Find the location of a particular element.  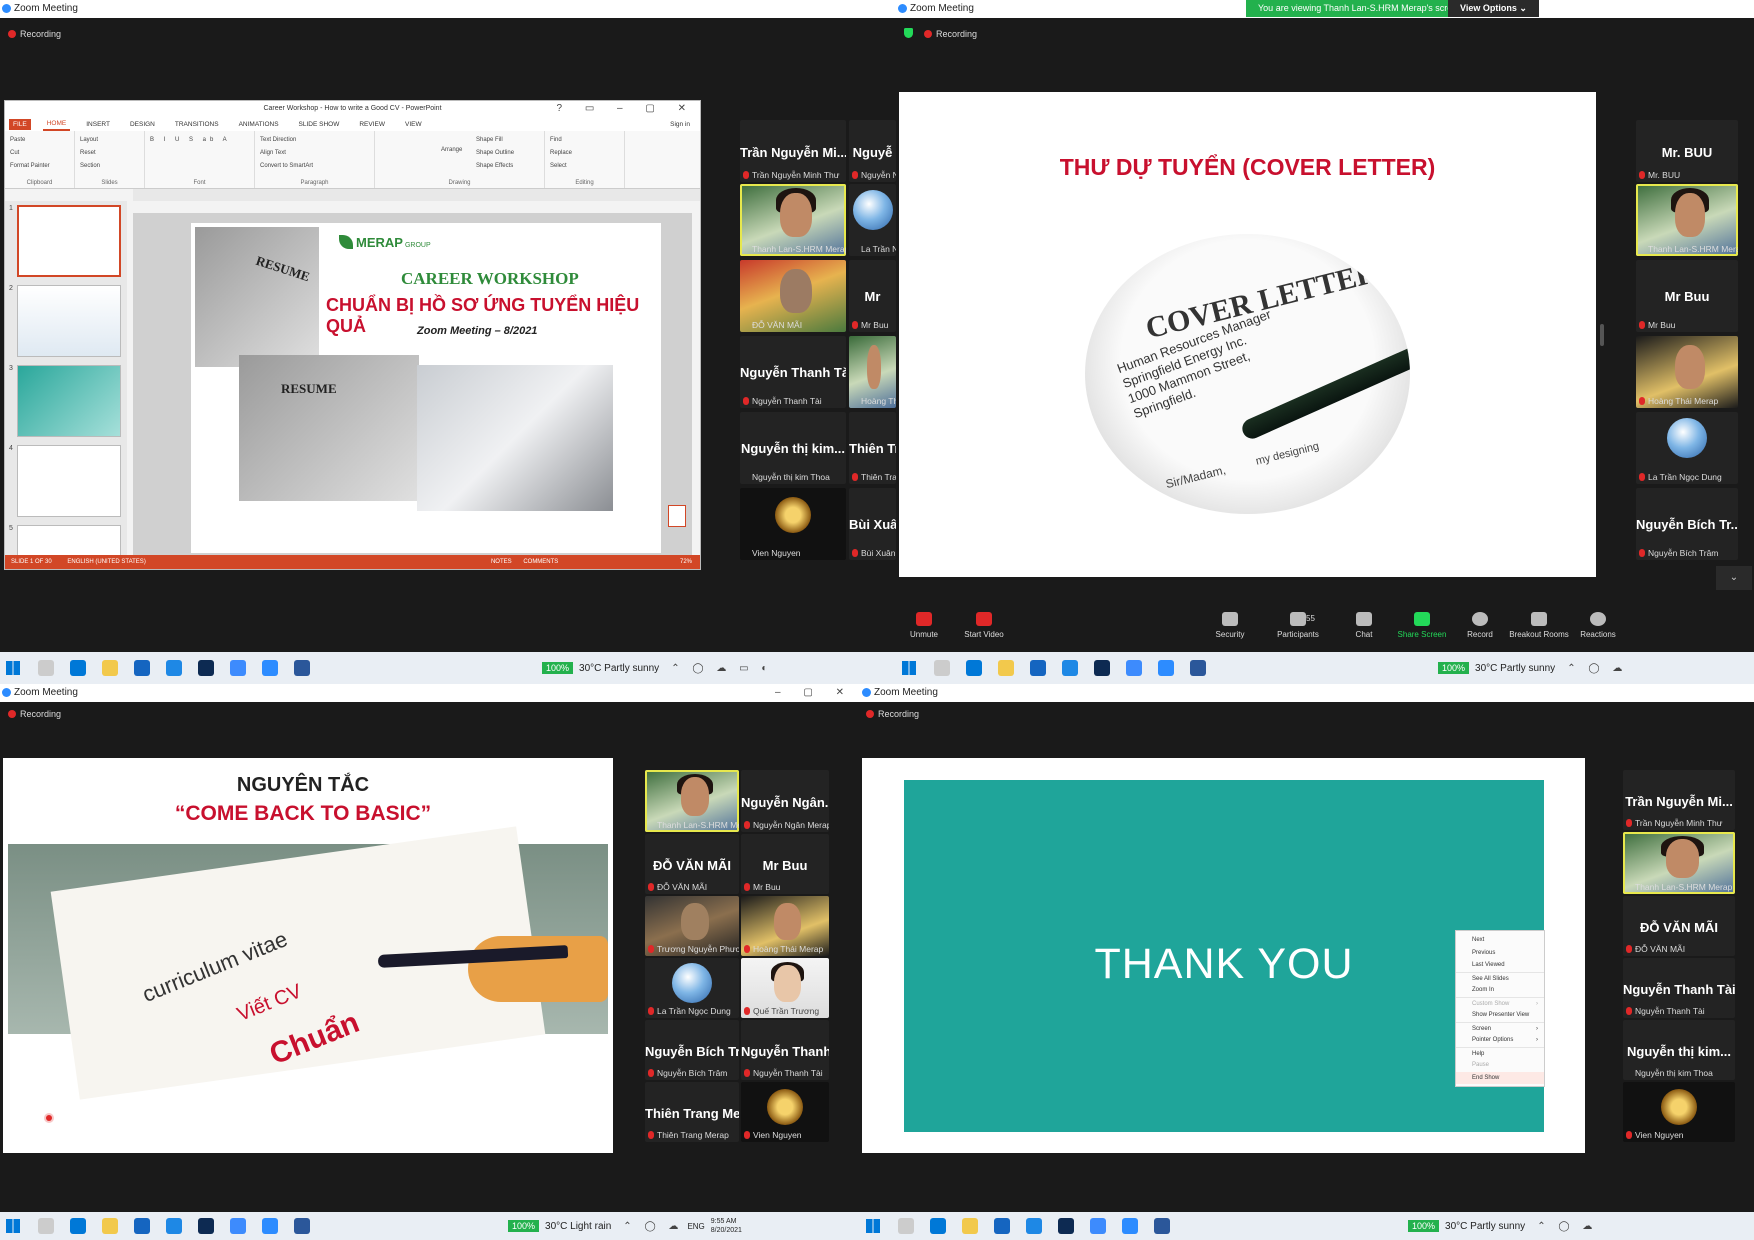

menu-end-show: End Show is located at coordinates (1500, 1077).